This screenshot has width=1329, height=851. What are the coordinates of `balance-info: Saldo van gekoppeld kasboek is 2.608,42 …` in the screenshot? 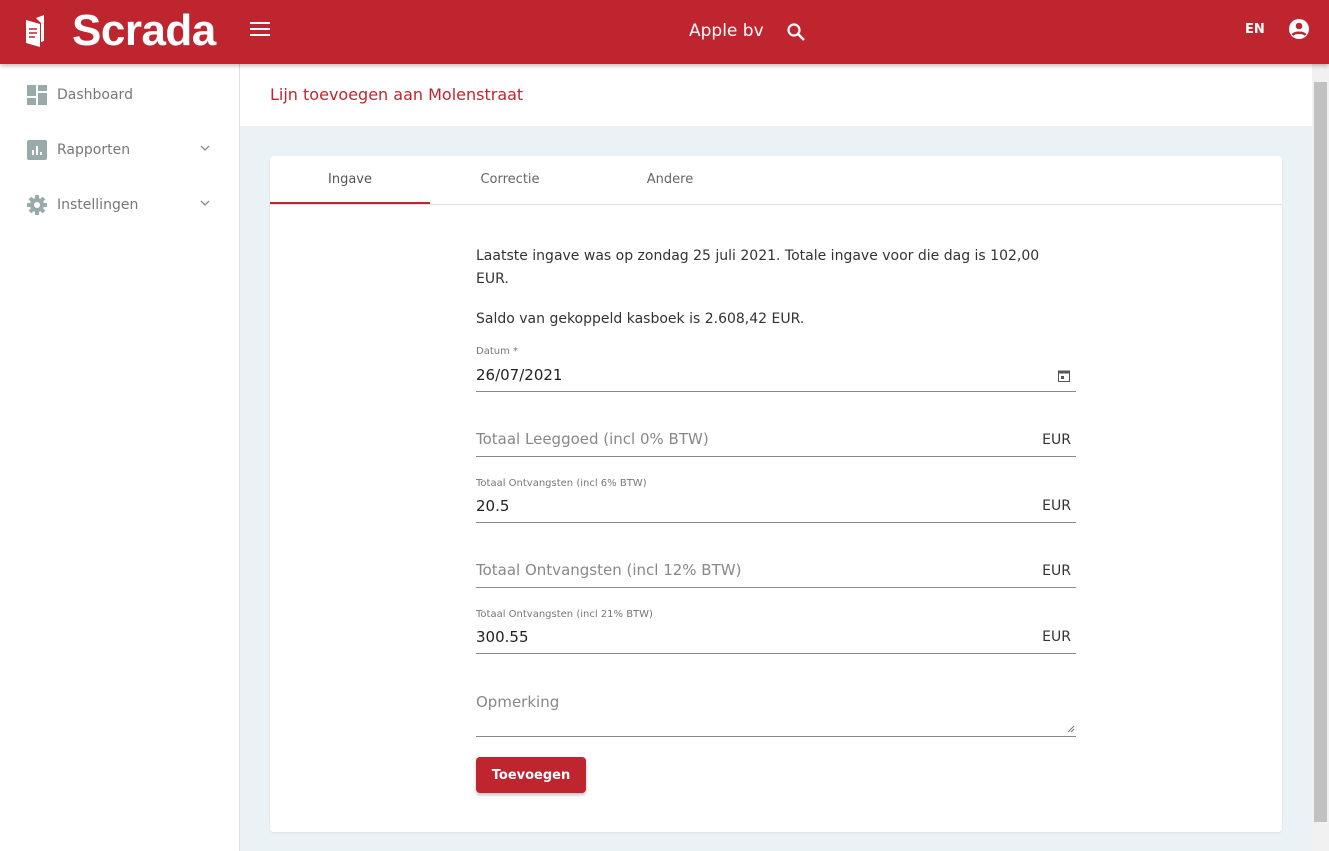 It's located at (640, 319).